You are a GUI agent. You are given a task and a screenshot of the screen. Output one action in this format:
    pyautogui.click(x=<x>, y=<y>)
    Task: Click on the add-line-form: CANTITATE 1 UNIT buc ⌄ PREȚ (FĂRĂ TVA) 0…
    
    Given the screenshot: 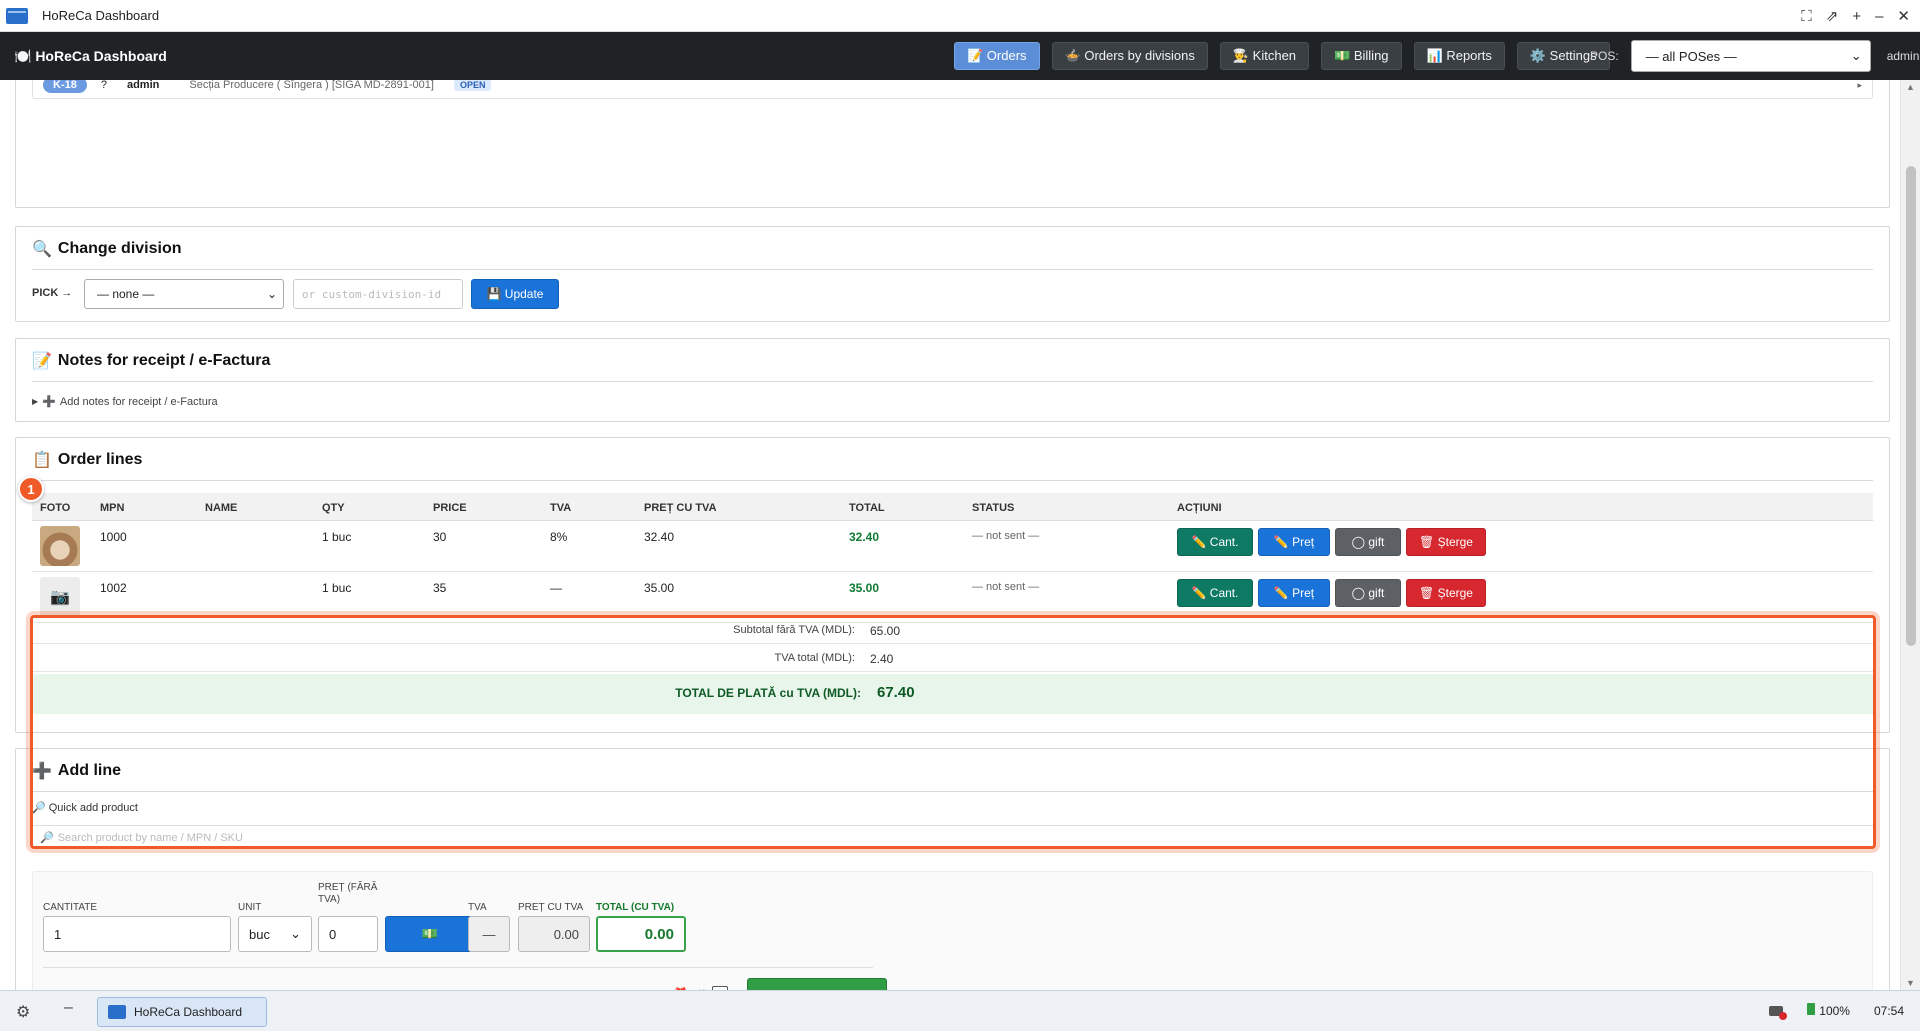 What is the action you would take?
    pyautogui.click(x=952, y=930)
    